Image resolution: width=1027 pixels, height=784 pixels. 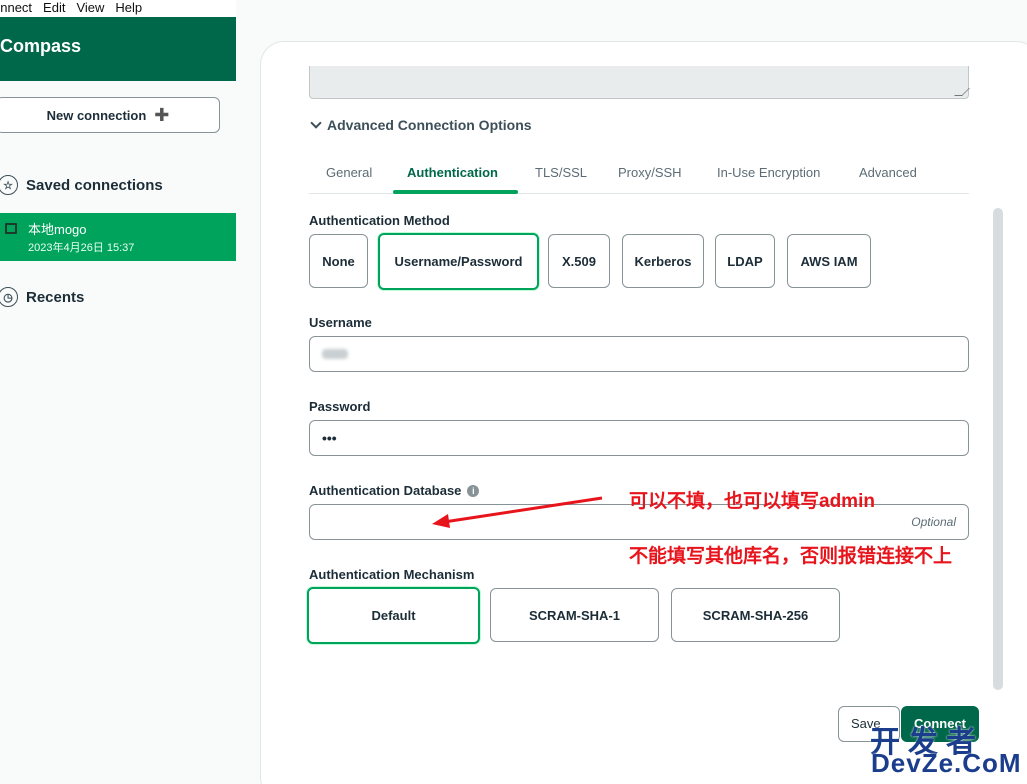 What do you see at coordinates (57, 229) in the screenshot?
I see `saved-connection-name: 本地mogo` at bounding box center [57, 229].